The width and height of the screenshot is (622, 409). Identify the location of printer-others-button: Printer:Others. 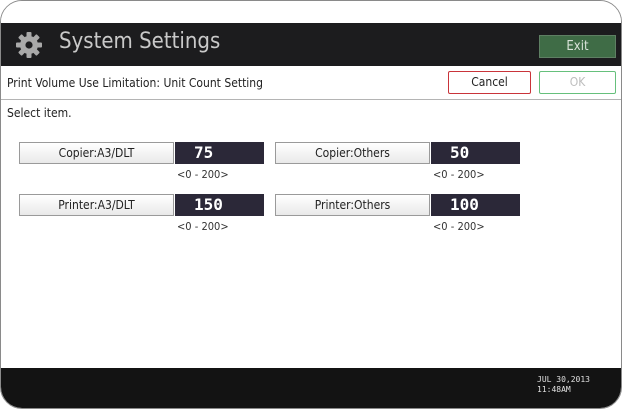
(352, 205).